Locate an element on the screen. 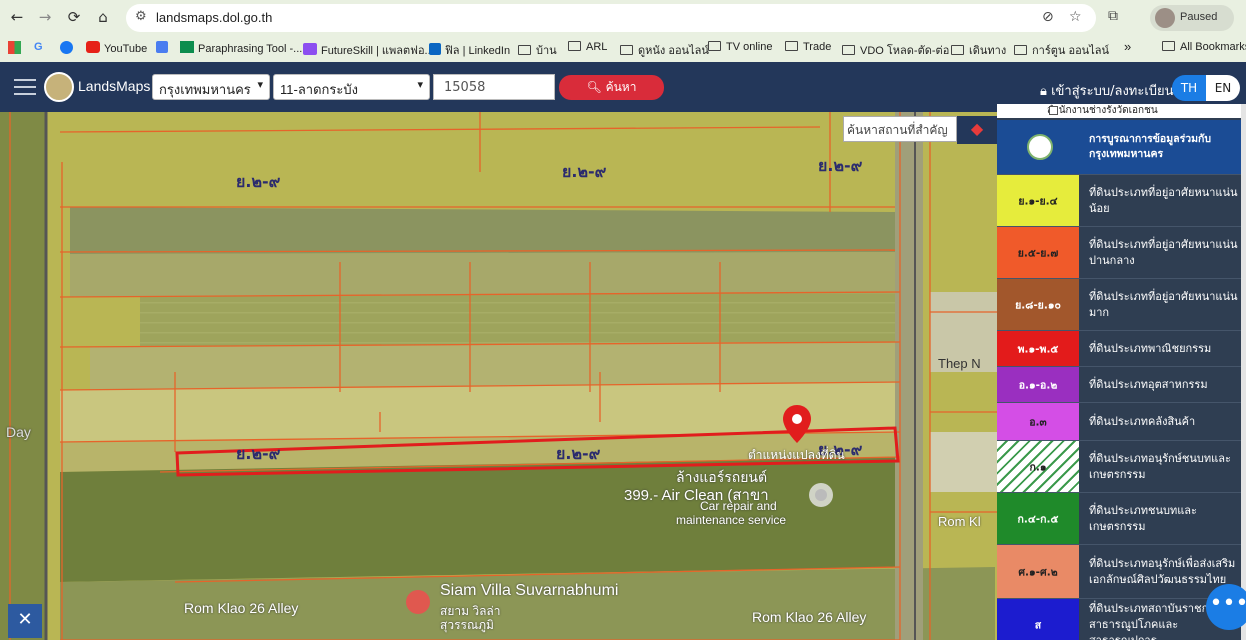 The image size is (1246, 640). legend-swatch: อ.๑-อ.๒ is located at coordinates (1038, 384).